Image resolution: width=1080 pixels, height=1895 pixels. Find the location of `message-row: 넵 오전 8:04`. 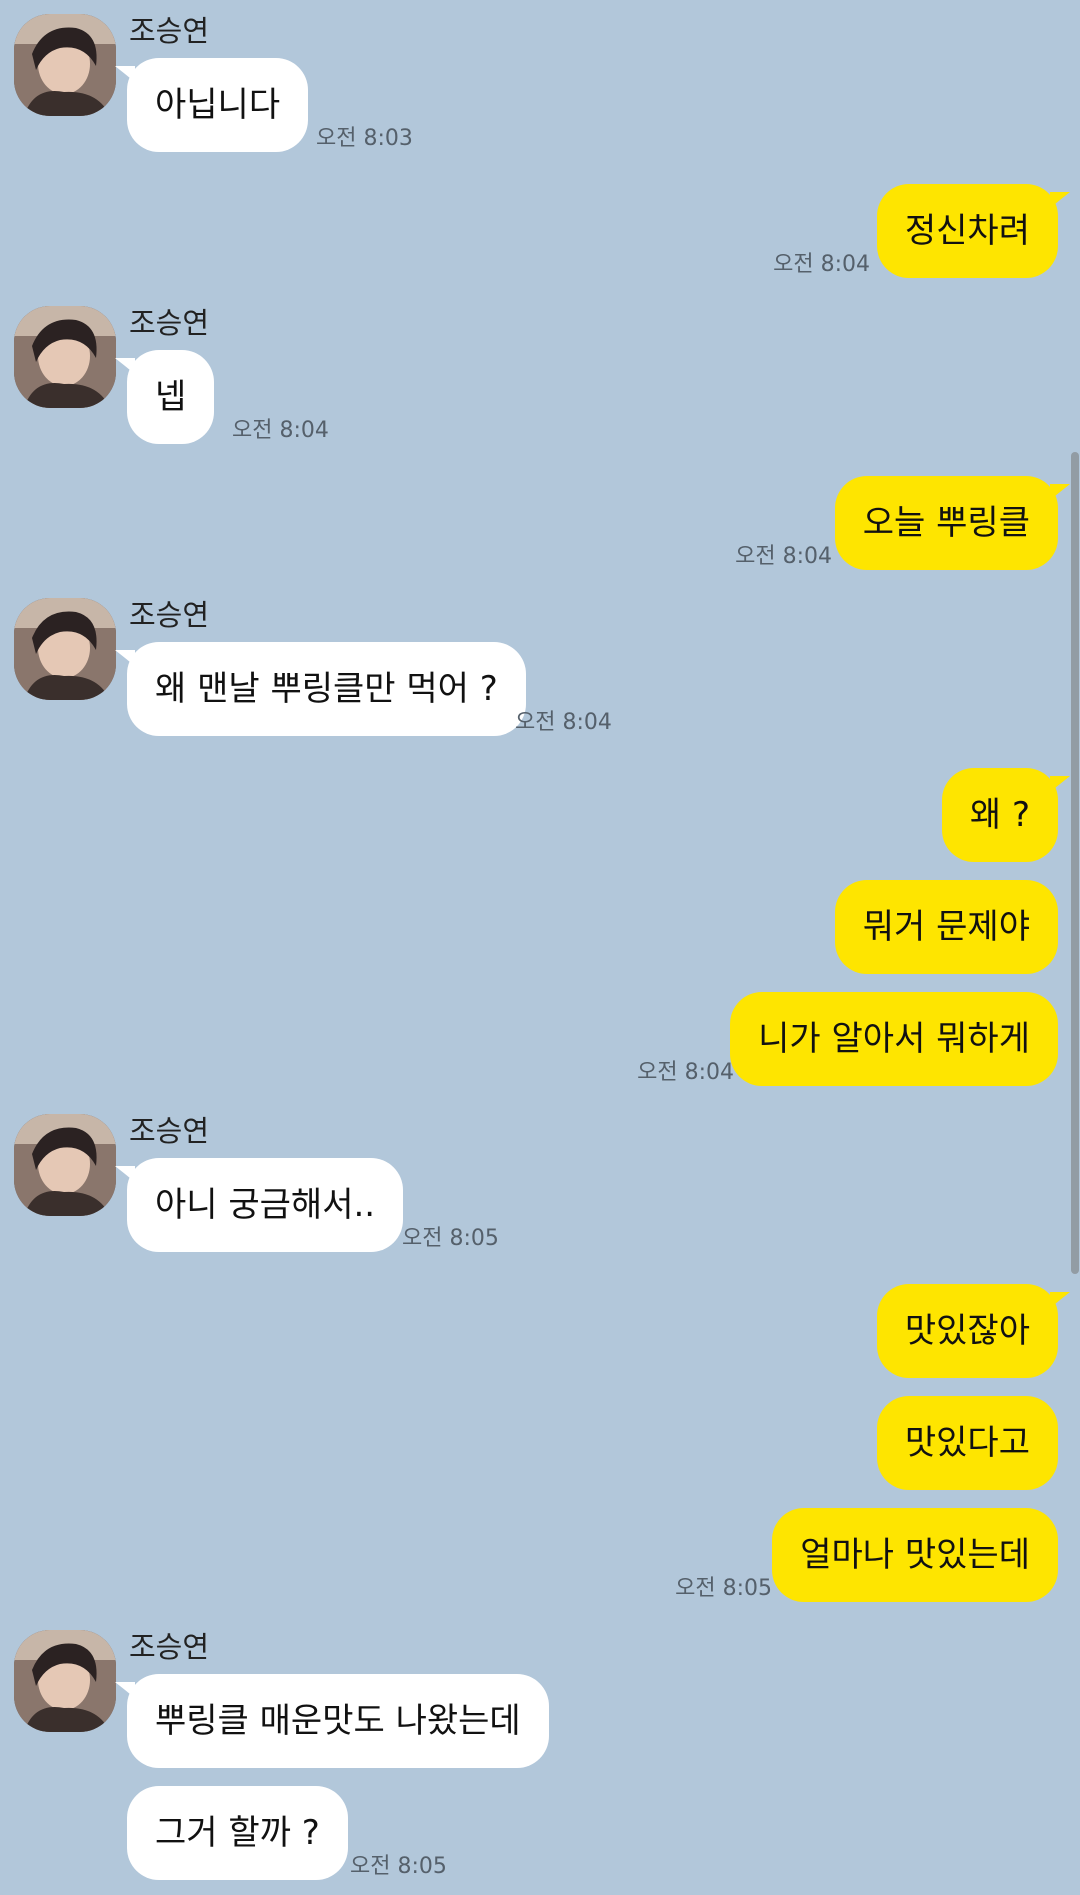

message-row: 넵 오전 8:04 is located at coordinates (540, 397).